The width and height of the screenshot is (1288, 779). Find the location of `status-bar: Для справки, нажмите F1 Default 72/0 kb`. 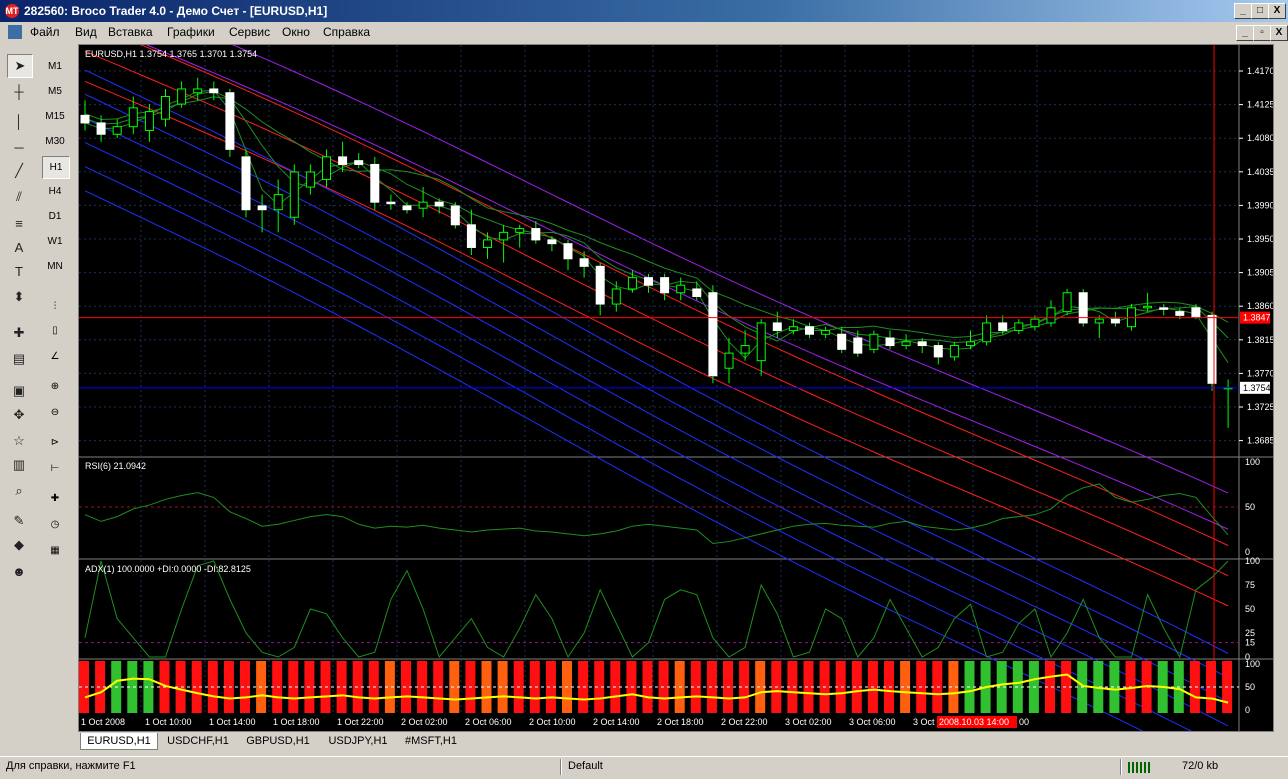

status-bar: Для справки, нажмите F1 Default 72/0 kb is located at coordinates (644, 767).